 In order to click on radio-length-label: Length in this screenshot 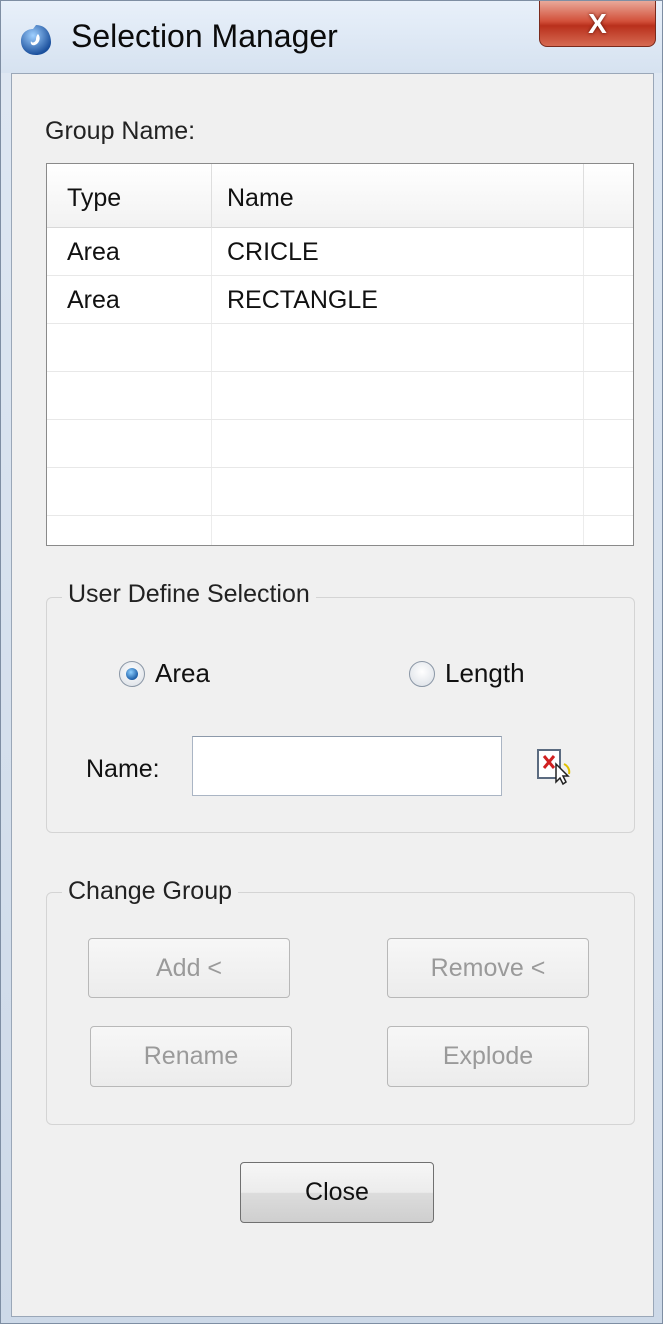, I will do `click(485, 673)`.